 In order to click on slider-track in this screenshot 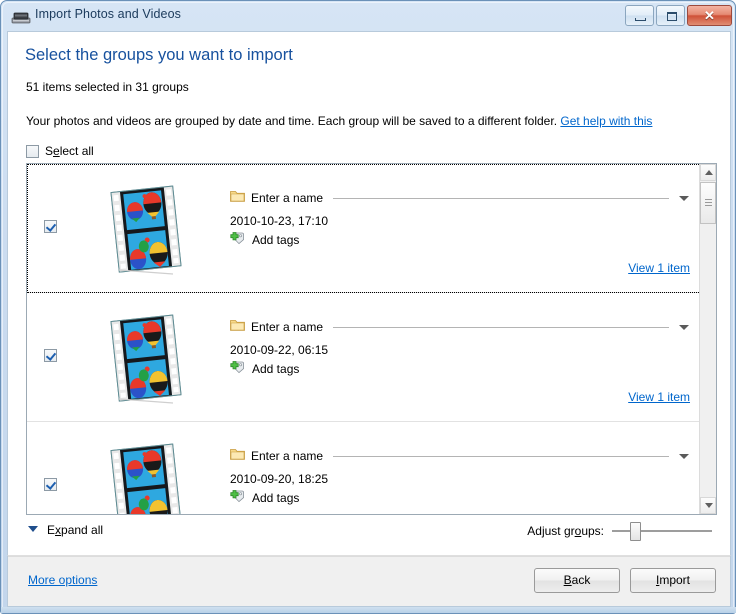, I will do `click(662, 531)`.